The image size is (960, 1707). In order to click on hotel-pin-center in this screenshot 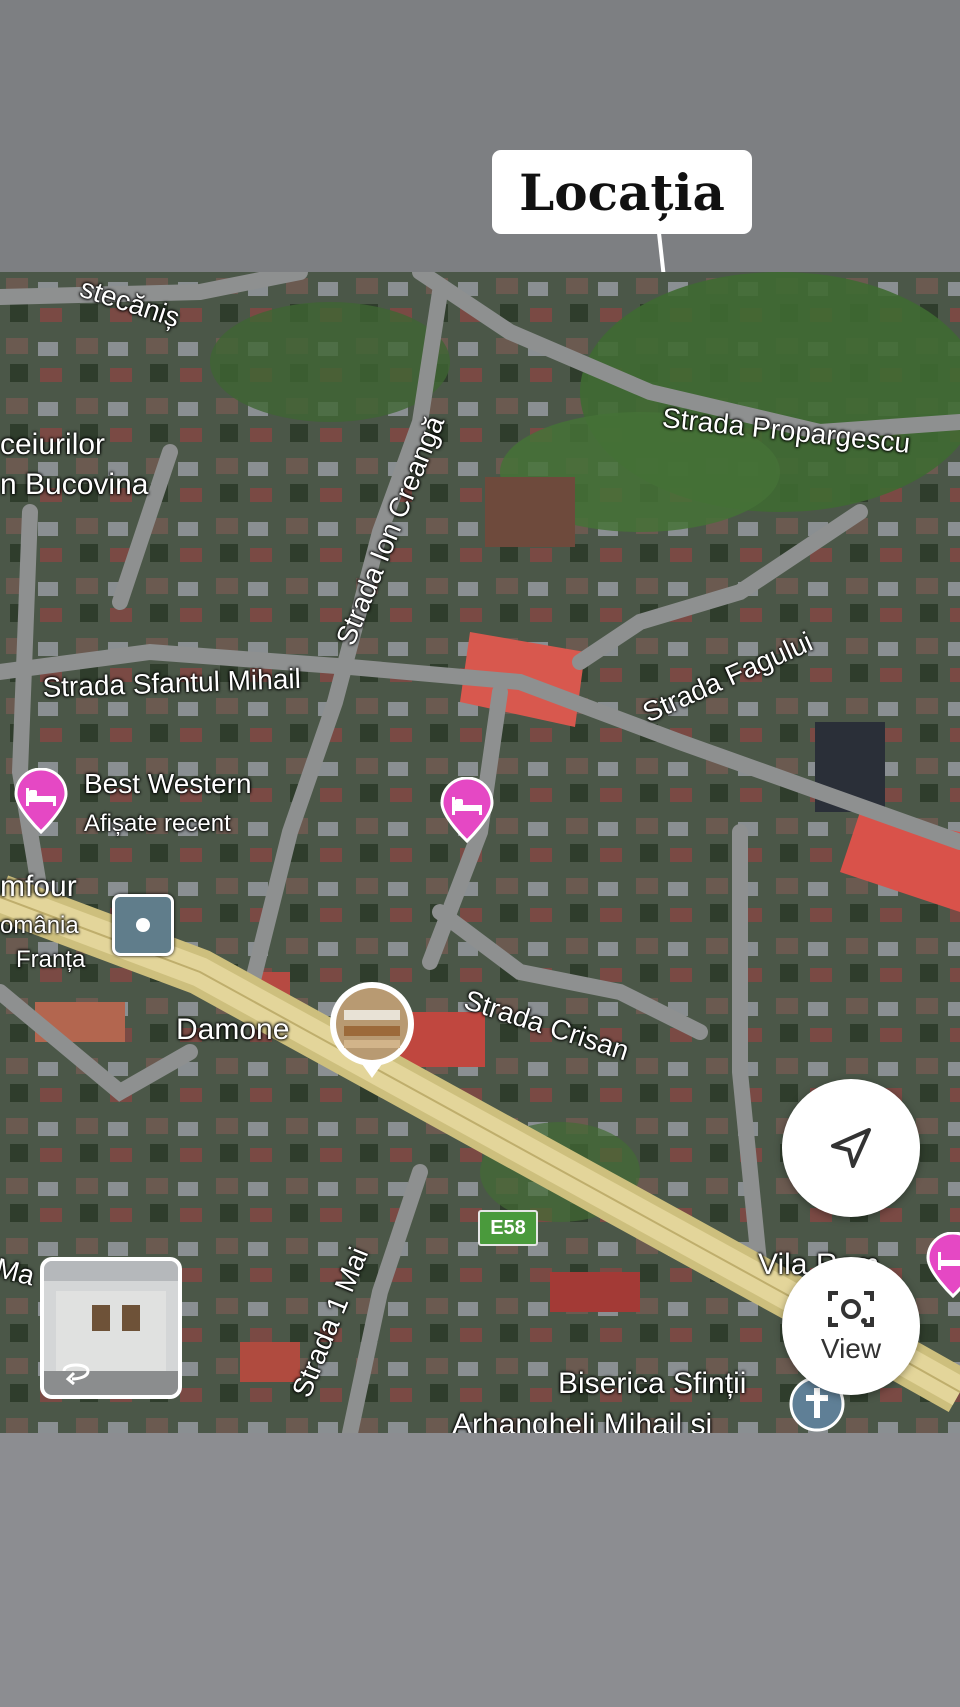, I will do `click(467, 810)`.